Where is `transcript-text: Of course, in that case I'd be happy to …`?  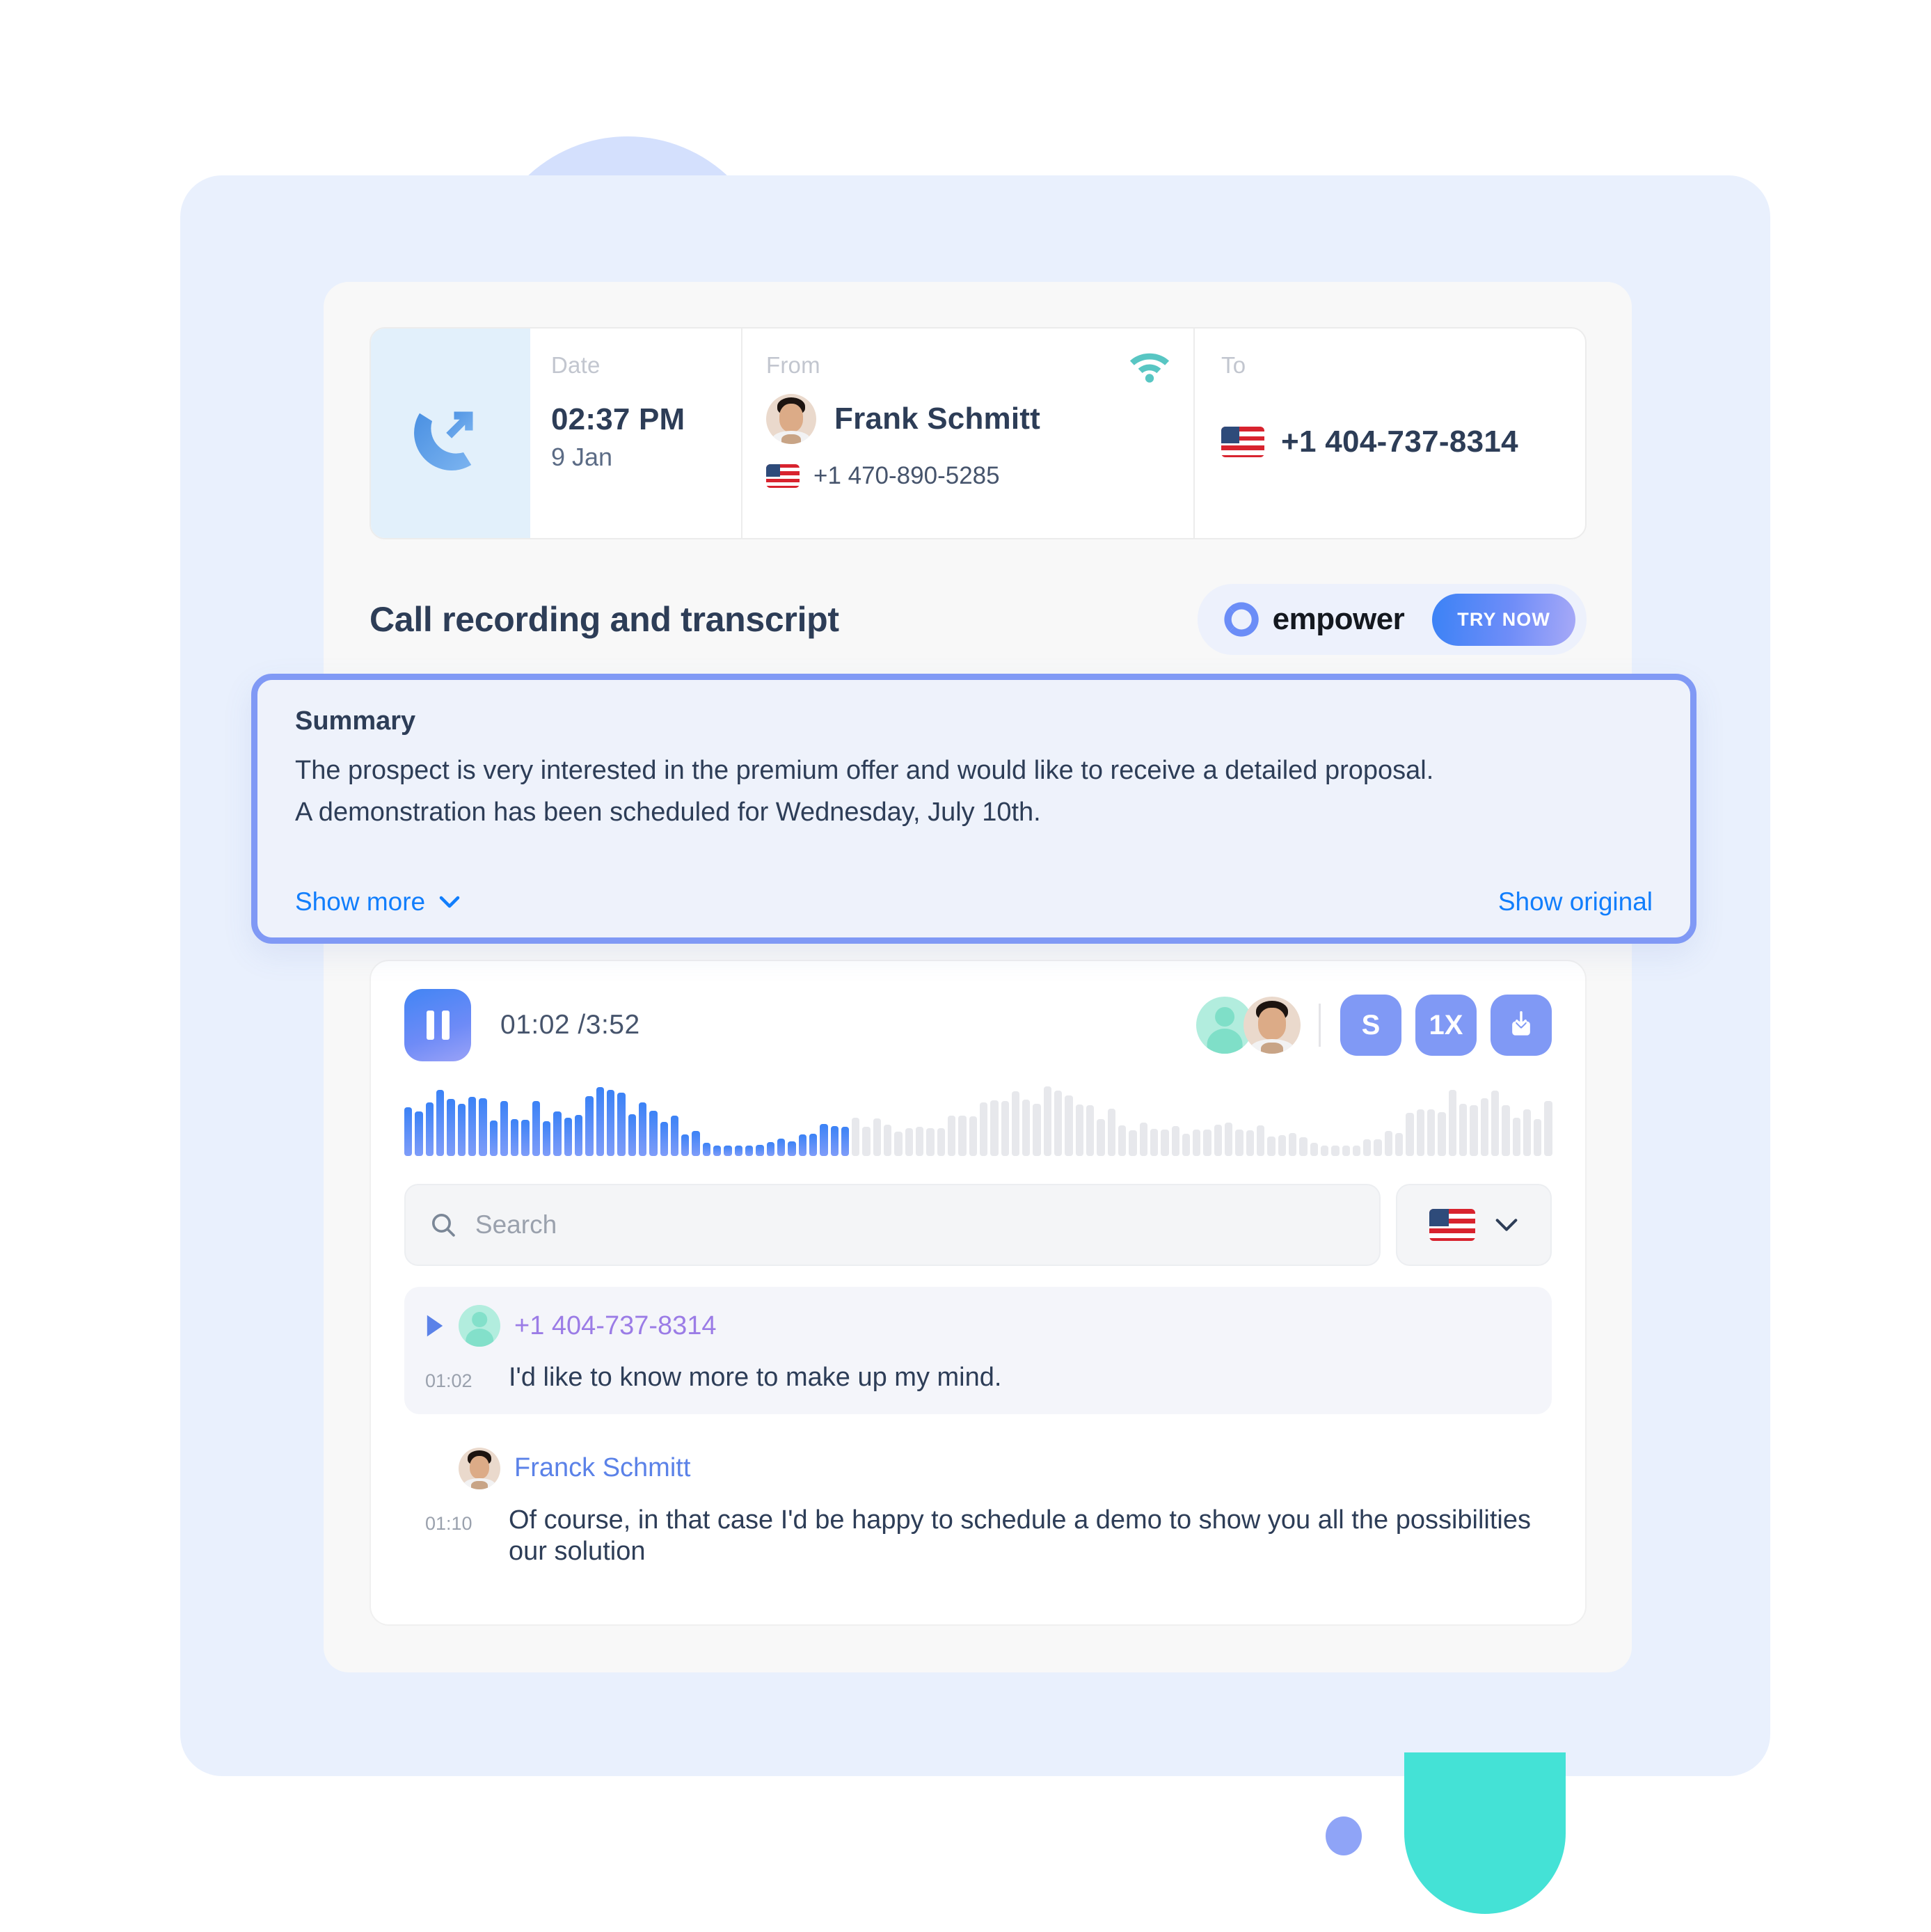
transcript-text: Of course, in that case I'd be happy to … is located at coordinates (1020, 1535).